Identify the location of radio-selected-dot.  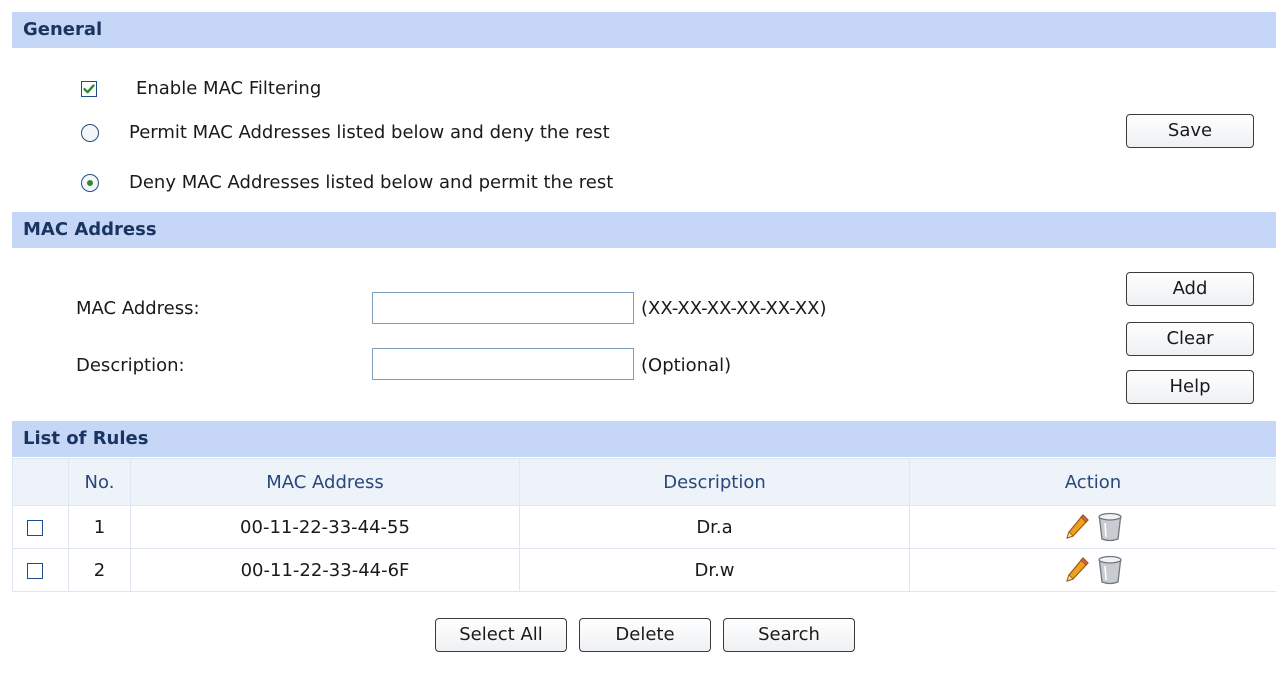
(90, 183).